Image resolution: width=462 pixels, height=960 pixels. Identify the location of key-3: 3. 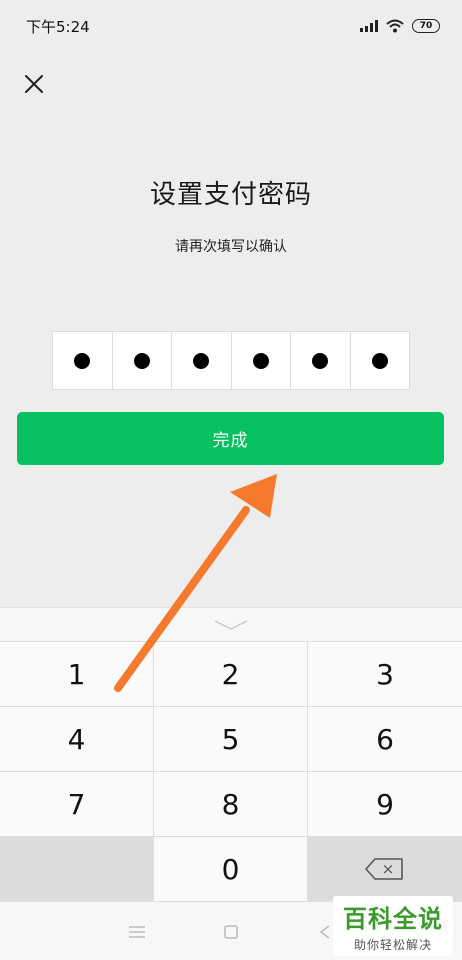
(385, 674).